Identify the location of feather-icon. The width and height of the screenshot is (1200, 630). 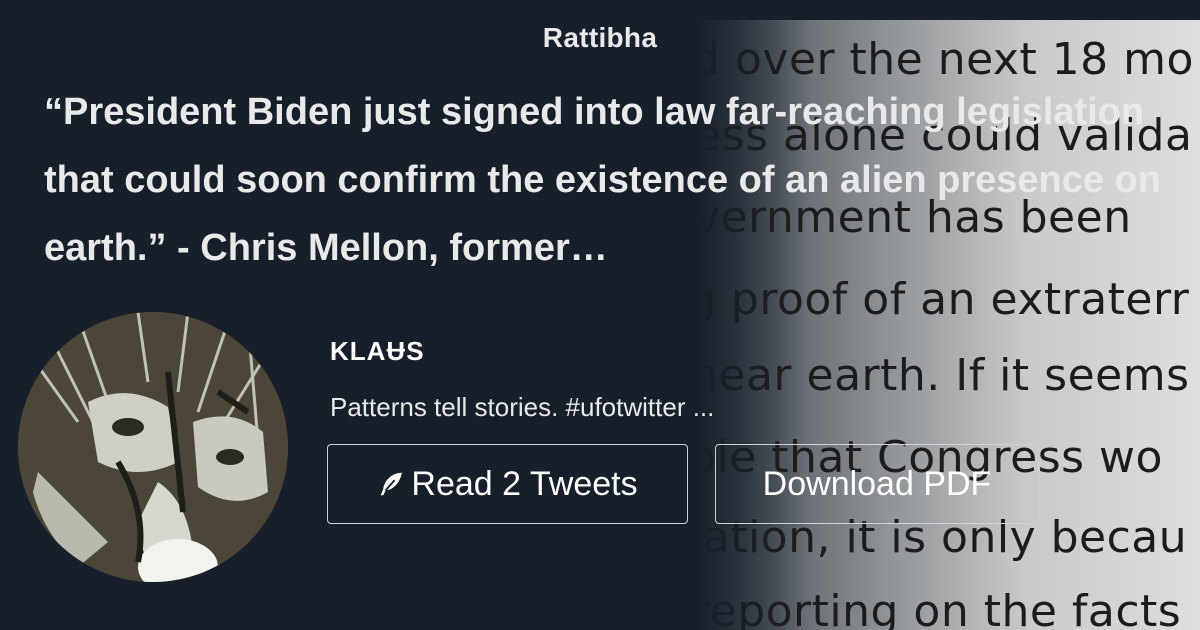
(392, 484).